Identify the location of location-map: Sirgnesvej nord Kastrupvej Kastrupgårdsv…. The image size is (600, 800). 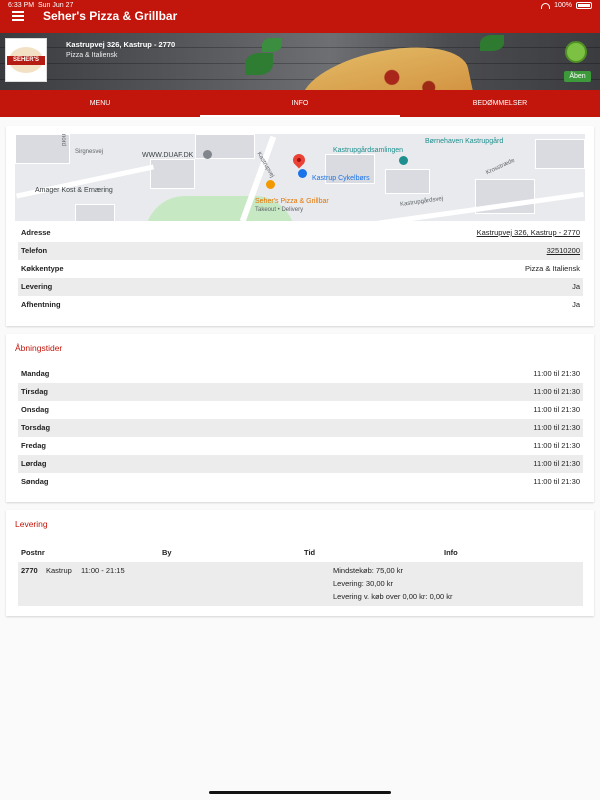
(300, 177).